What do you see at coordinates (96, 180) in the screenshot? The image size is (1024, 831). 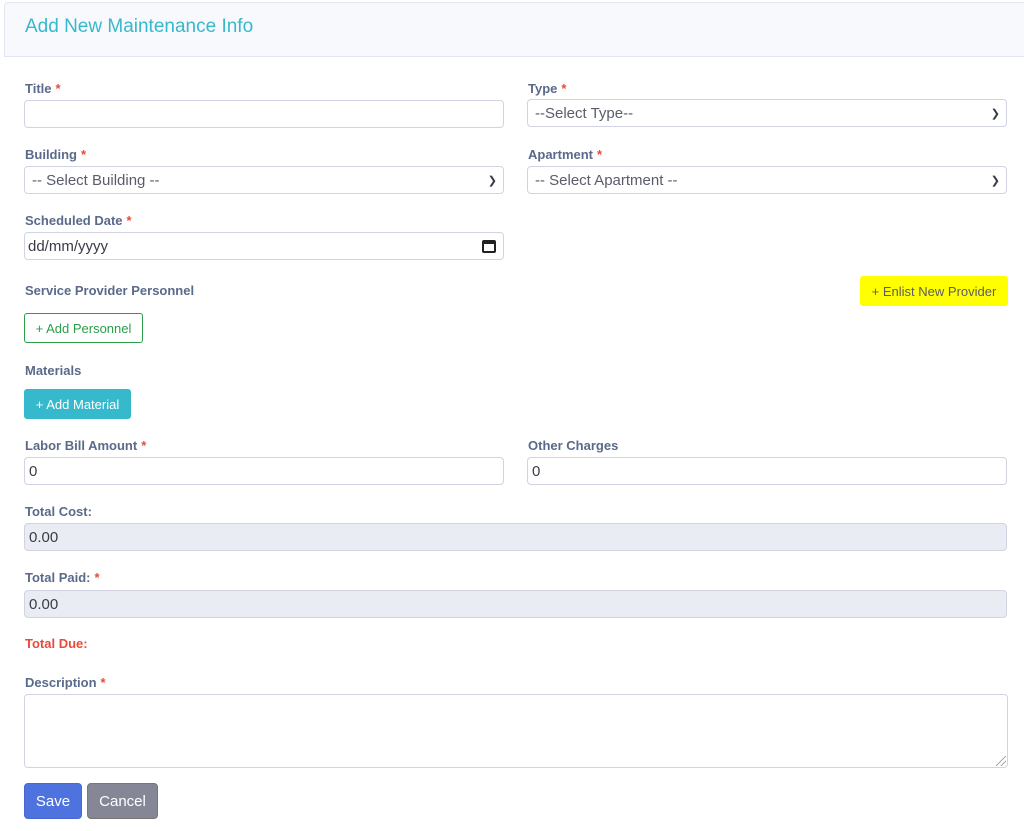 I see `building-select-value: -- Select Building --` at bounding box center [96, 180].